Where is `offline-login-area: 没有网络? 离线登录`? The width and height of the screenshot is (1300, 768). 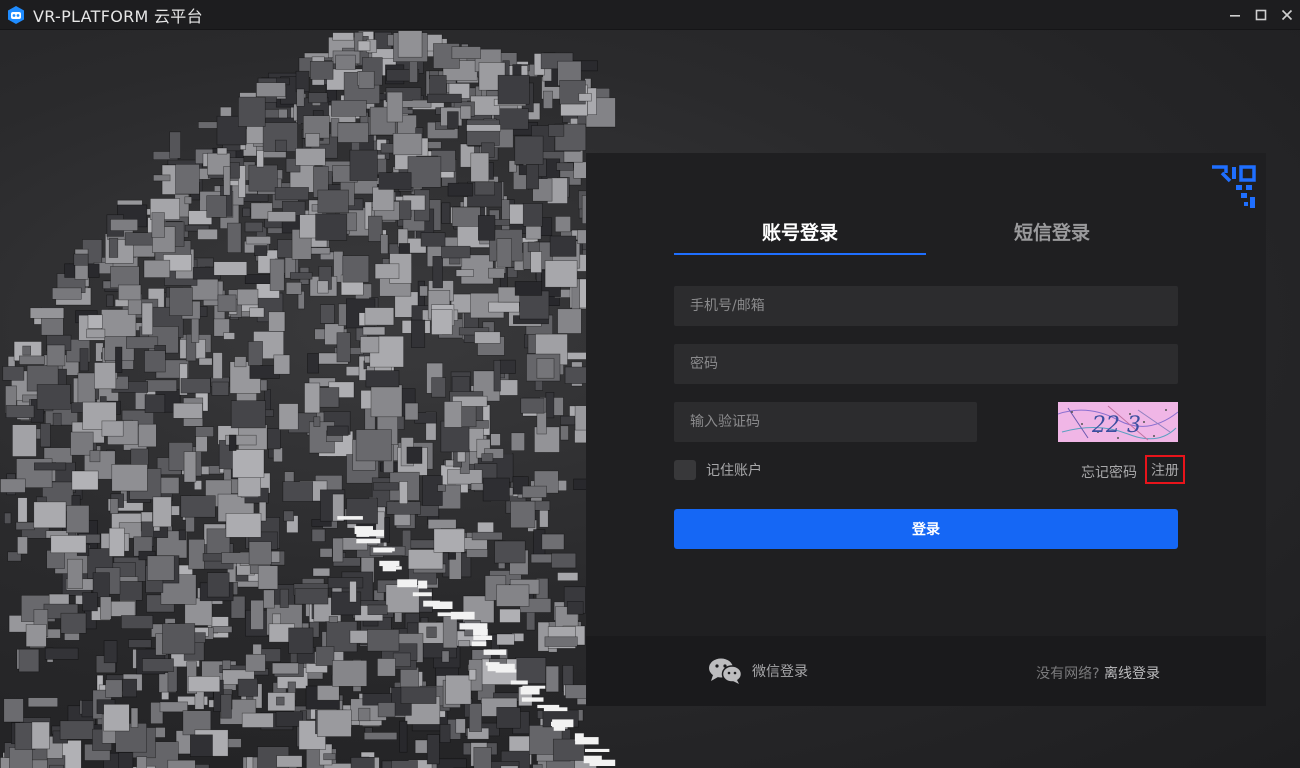
offline-login-area: 没有网络? 离线登录 is located at coordinates (1098, 673).